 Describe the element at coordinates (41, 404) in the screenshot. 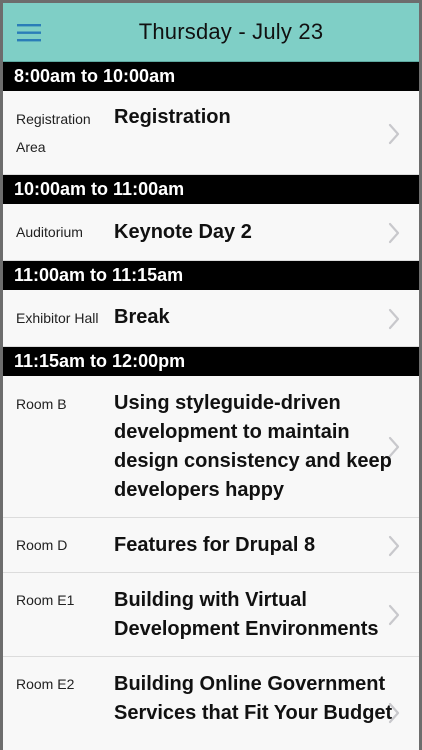

I see `session-room: Room B` at that location.